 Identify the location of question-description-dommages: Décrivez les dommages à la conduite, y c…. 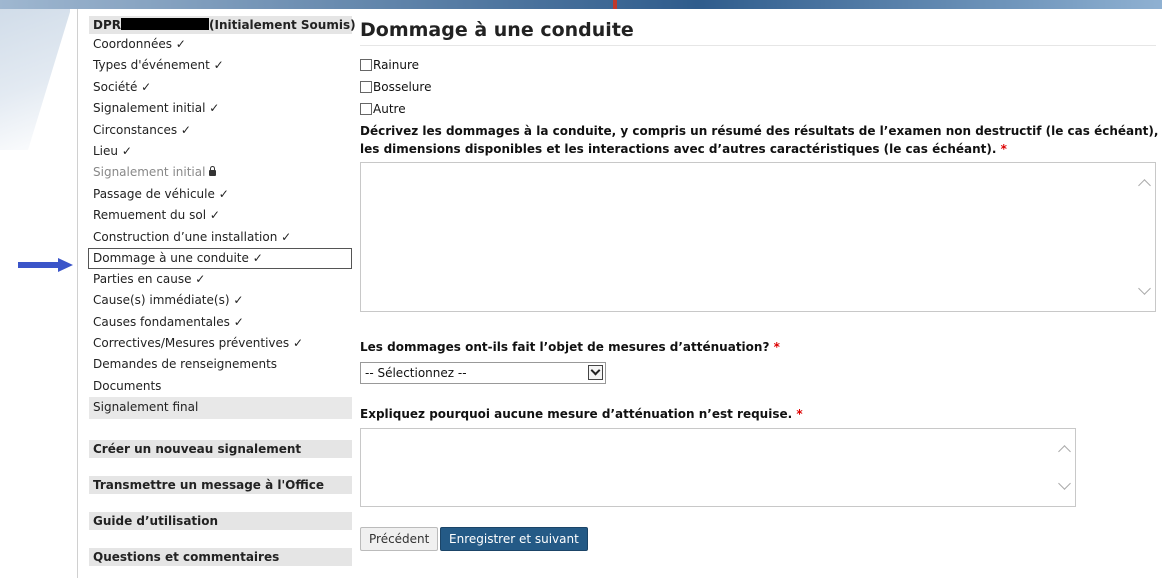
(760, 140).